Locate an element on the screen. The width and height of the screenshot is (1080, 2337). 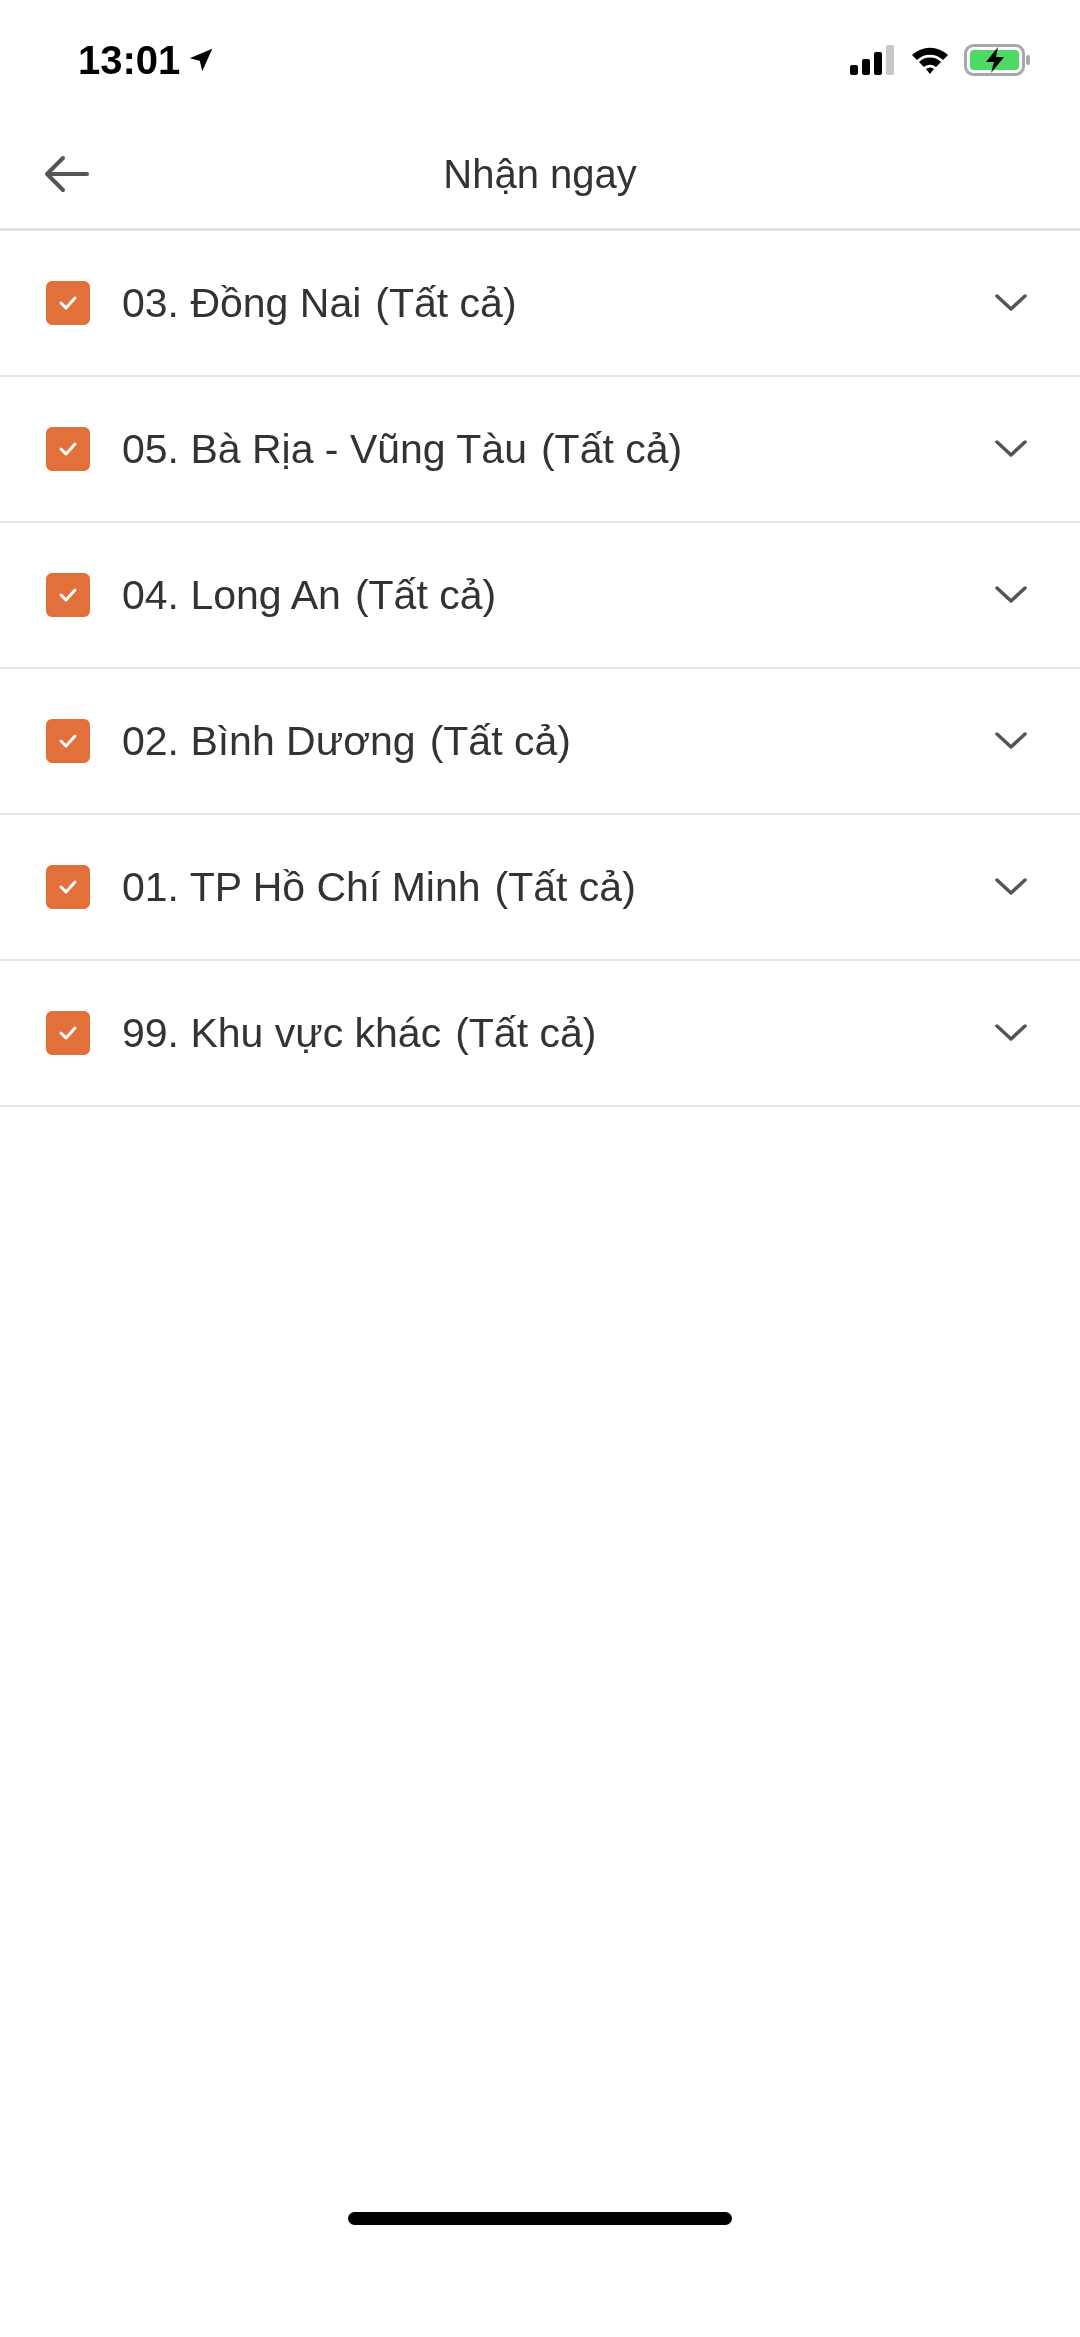
wifi-icon is located at coordinates (930, 60).